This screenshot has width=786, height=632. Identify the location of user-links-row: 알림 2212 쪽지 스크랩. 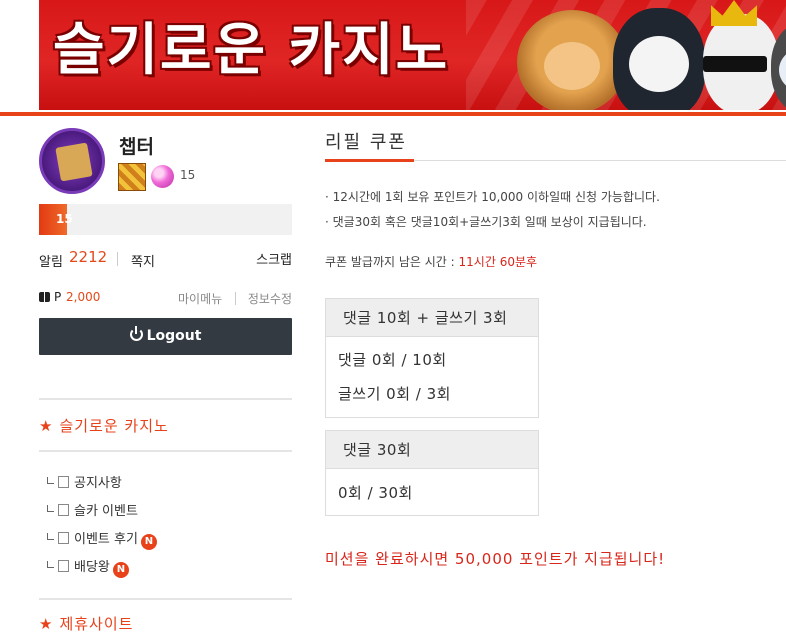
(165, 259).